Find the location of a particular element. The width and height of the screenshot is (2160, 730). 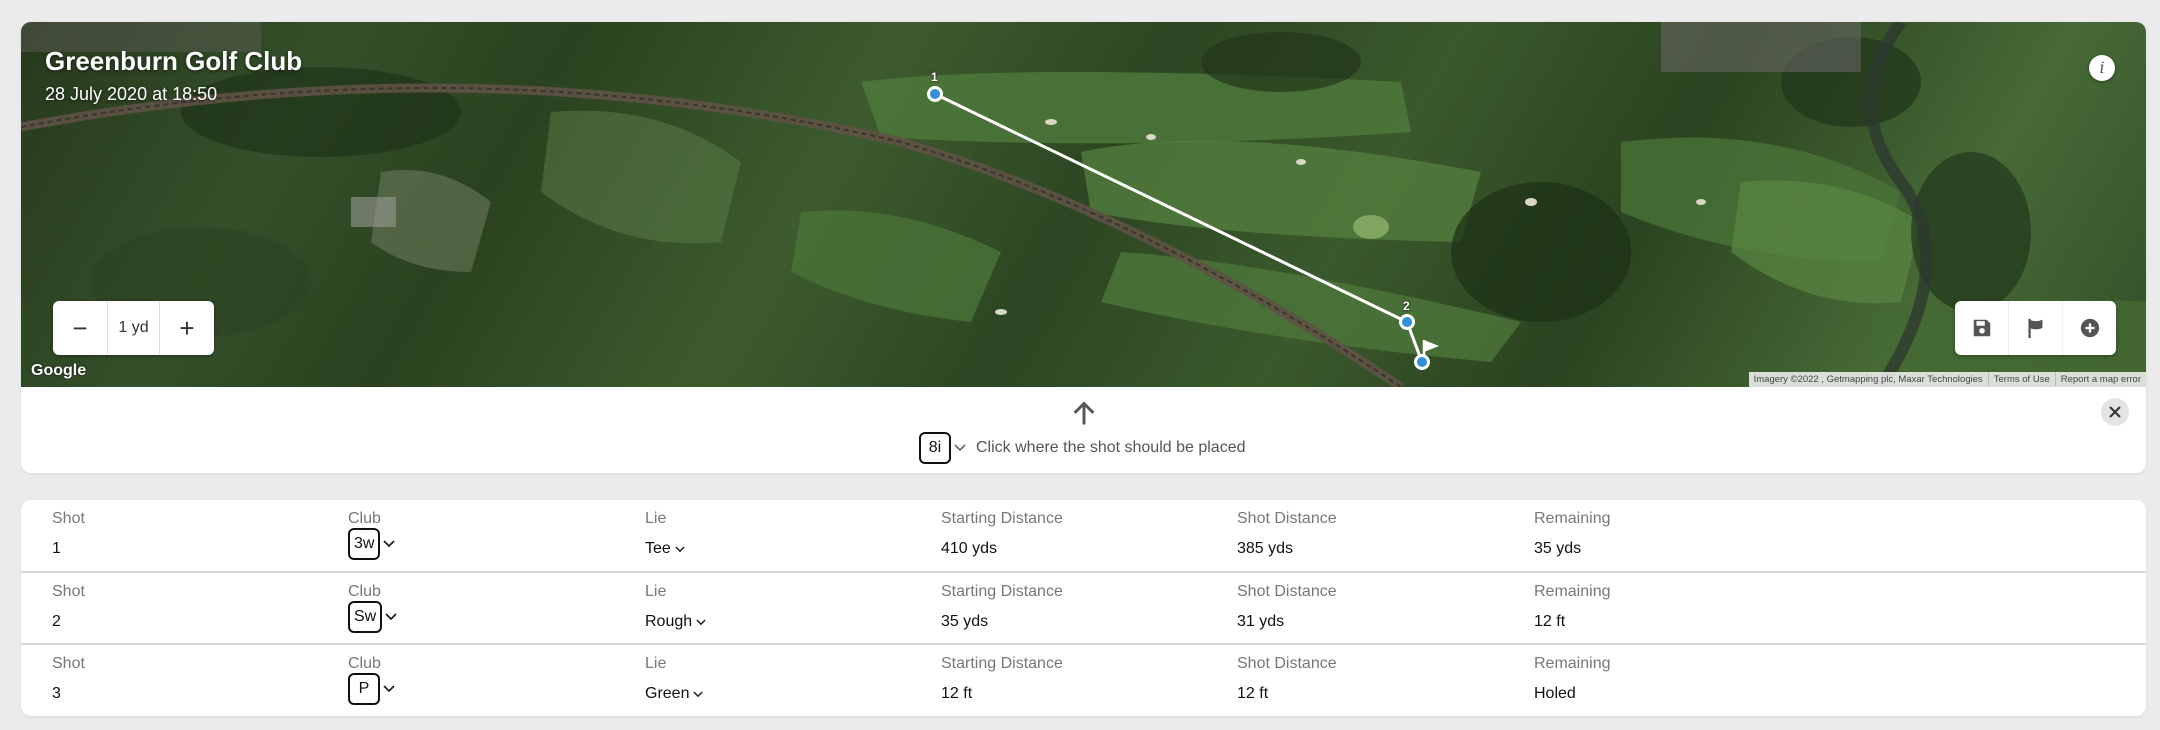

course-name: Greenburn Golf Club is located at coordinates (174, 61).